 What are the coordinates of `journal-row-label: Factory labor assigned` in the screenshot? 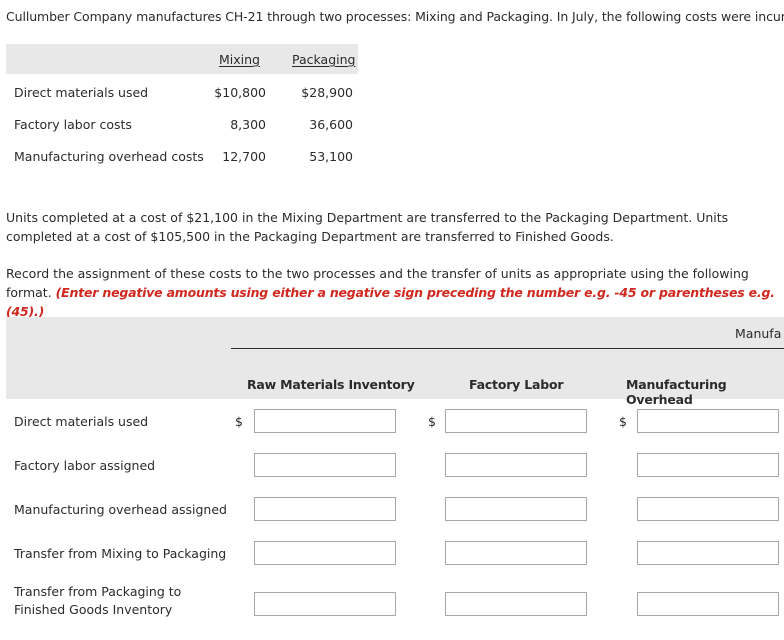 It's located at (85, 465).